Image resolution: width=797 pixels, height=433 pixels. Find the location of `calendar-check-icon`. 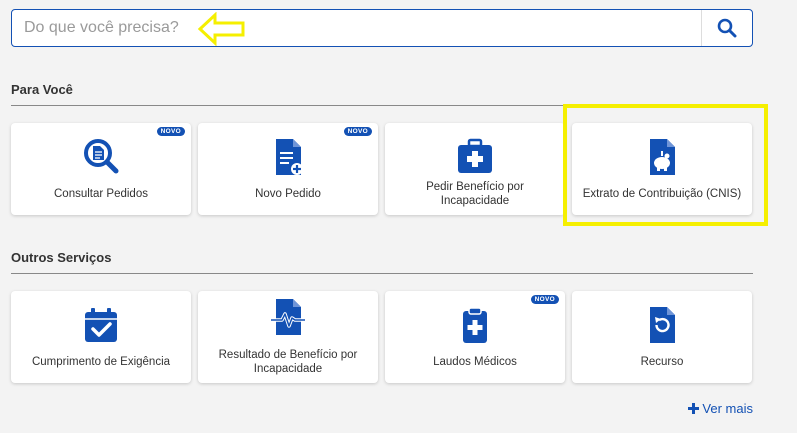

calendar-check-icon is located at coordinates (101, 325).